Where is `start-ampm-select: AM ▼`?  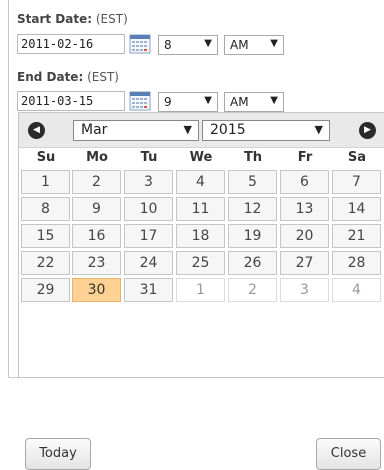
start-ampm-select: AM ▼ is located at coordinates (254, 45).